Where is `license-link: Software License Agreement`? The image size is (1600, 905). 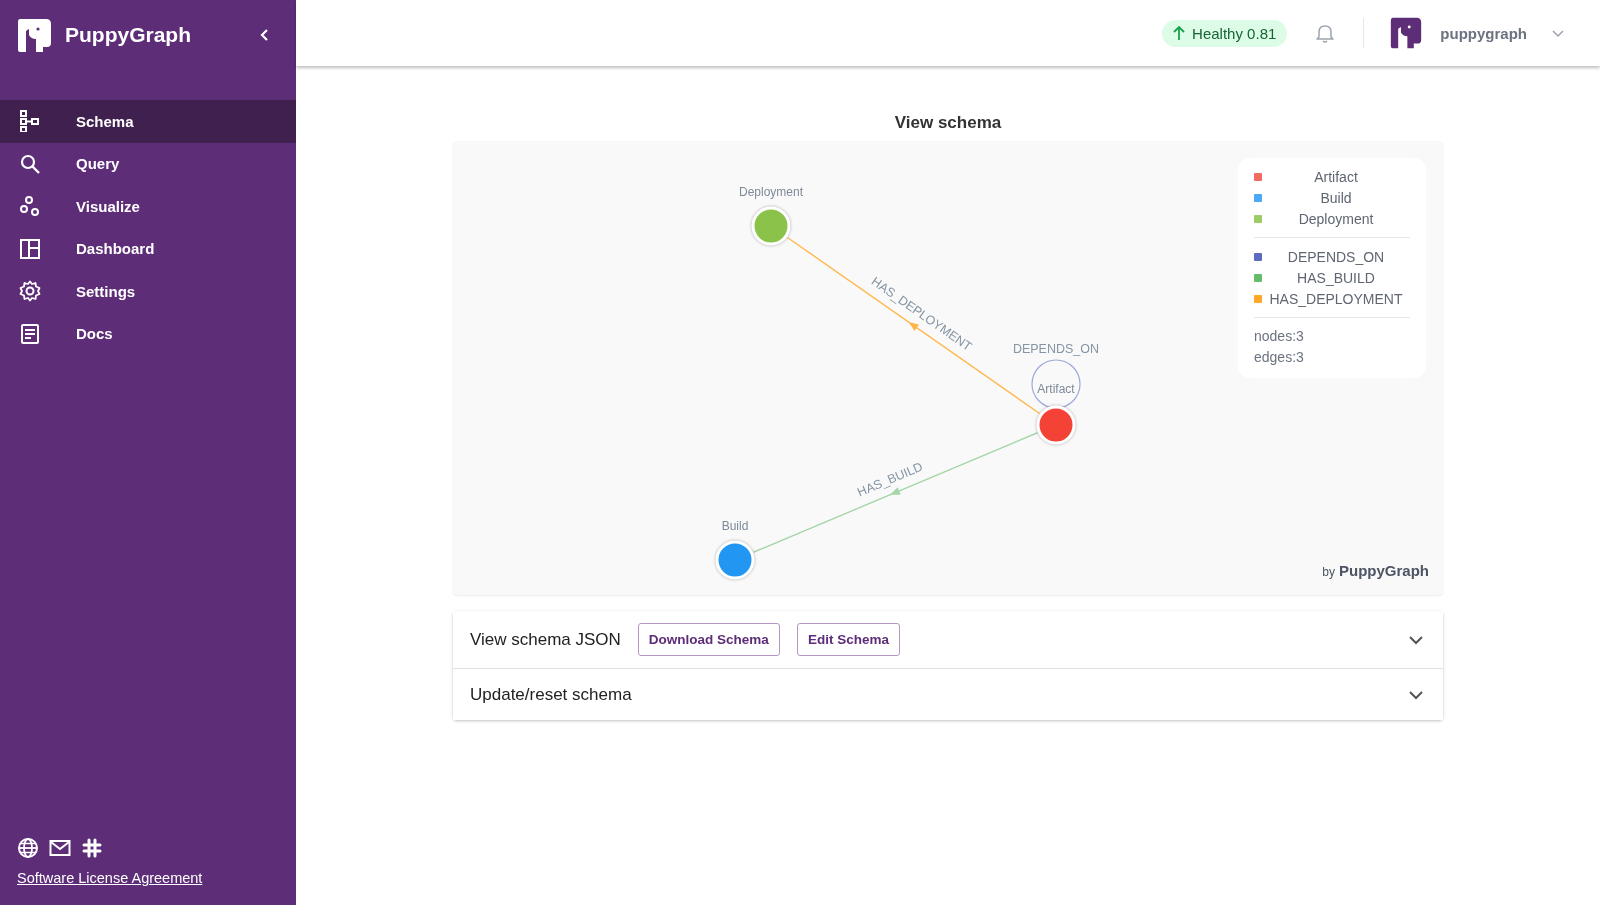 license-link: Software License Agreement is located at coordinates (110, 878).